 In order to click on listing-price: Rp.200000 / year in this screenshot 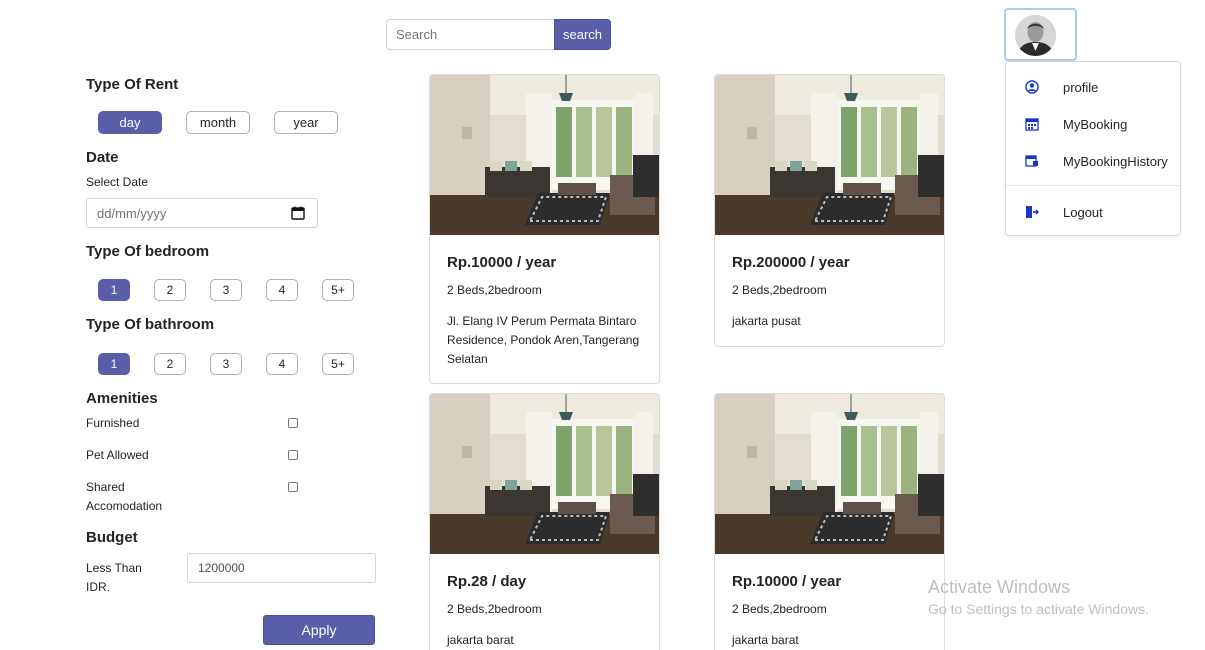, I will do `click(791, 262)`.